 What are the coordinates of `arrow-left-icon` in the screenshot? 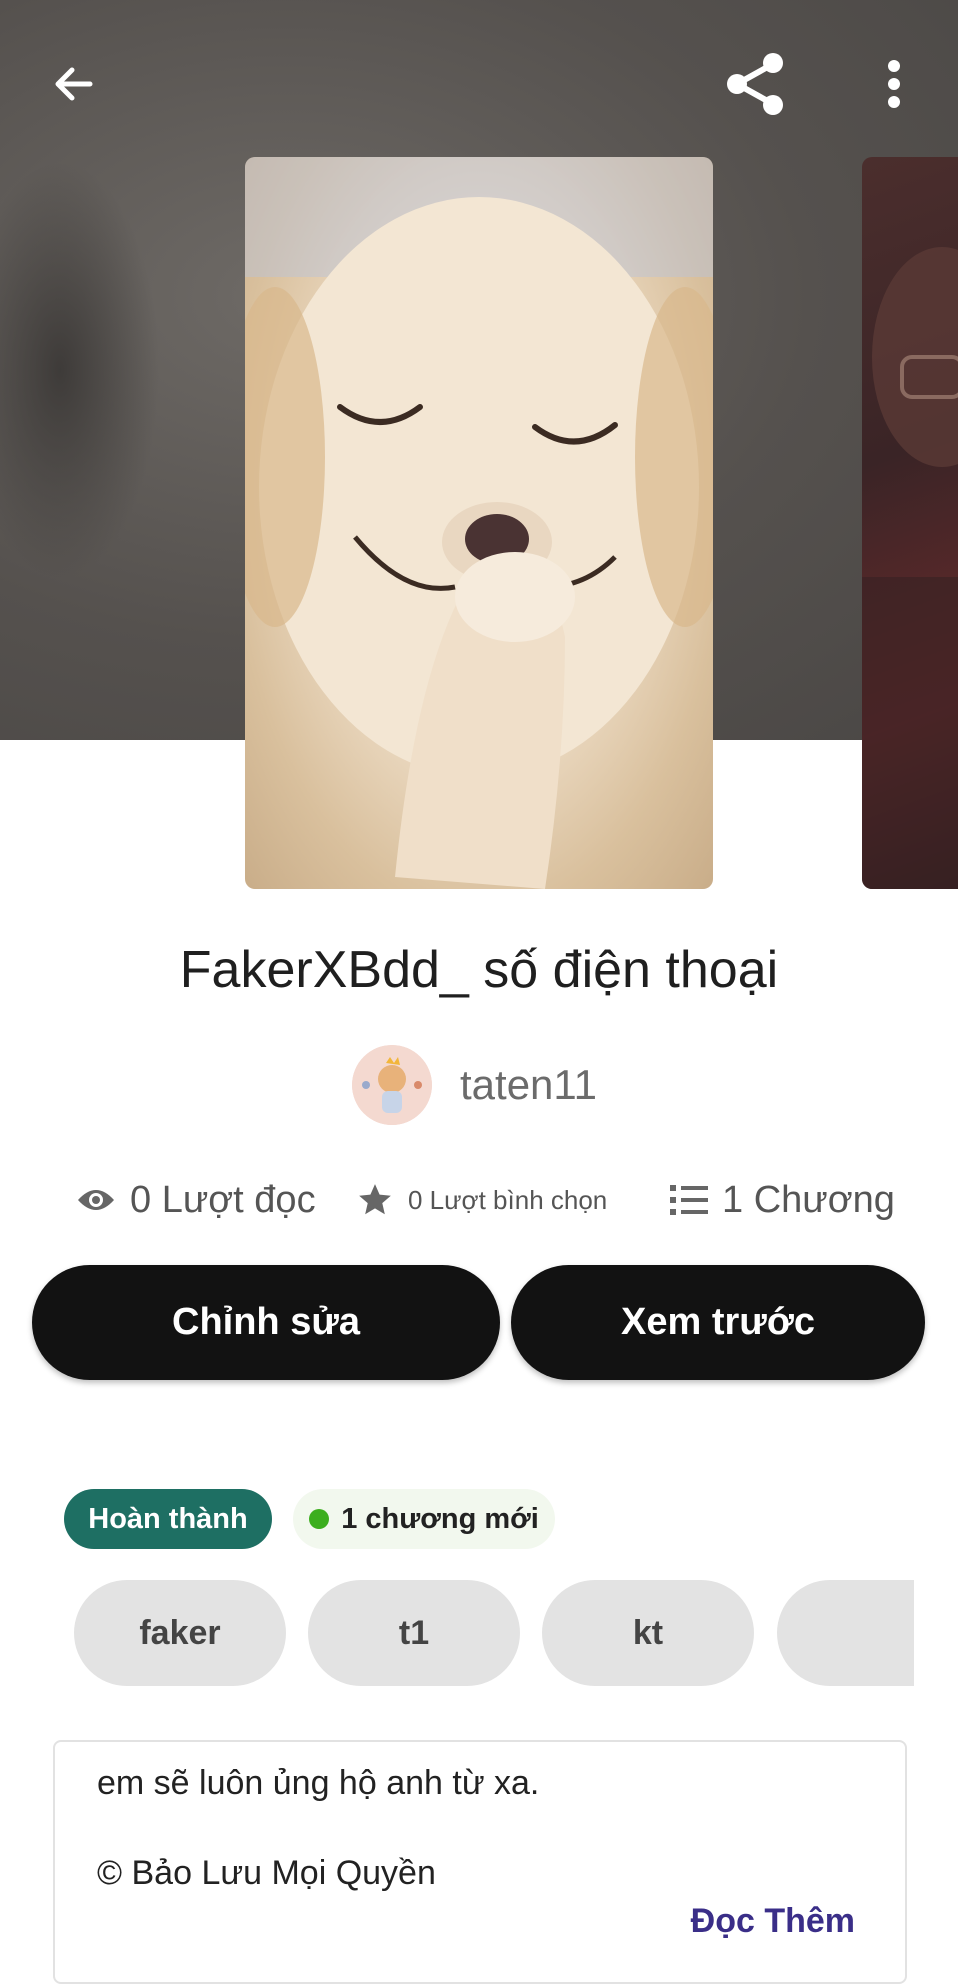 It's located at (74, 84).